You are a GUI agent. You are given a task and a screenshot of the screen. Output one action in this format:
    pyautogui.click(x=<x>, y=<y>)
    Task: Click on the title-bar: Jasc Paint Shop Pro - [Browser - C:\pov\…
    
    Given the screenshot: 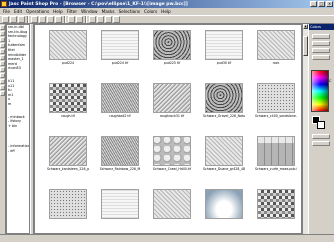 What is the action you would take?
    pyautogui.click(x=167, y=4)
    